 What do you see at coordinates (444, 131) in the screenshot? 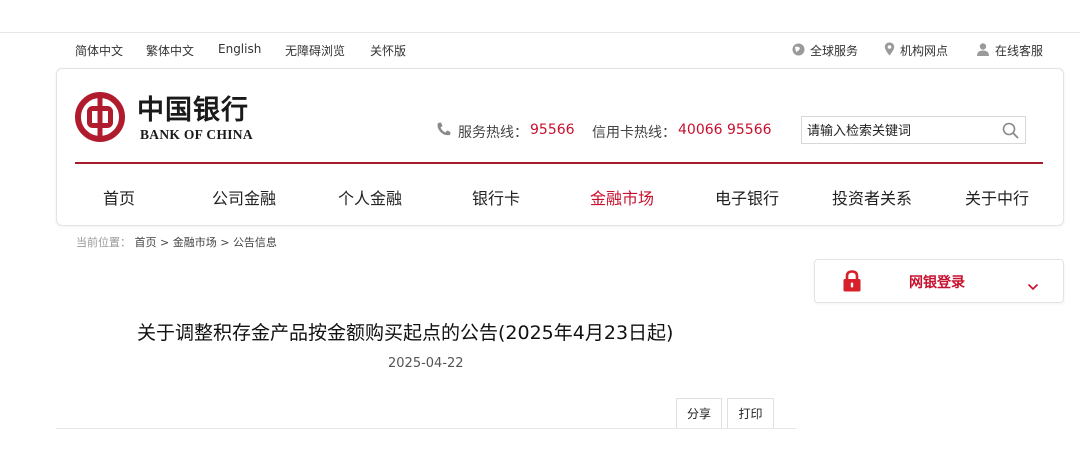
I see `phone-icon` at bounding box center [444, 131].